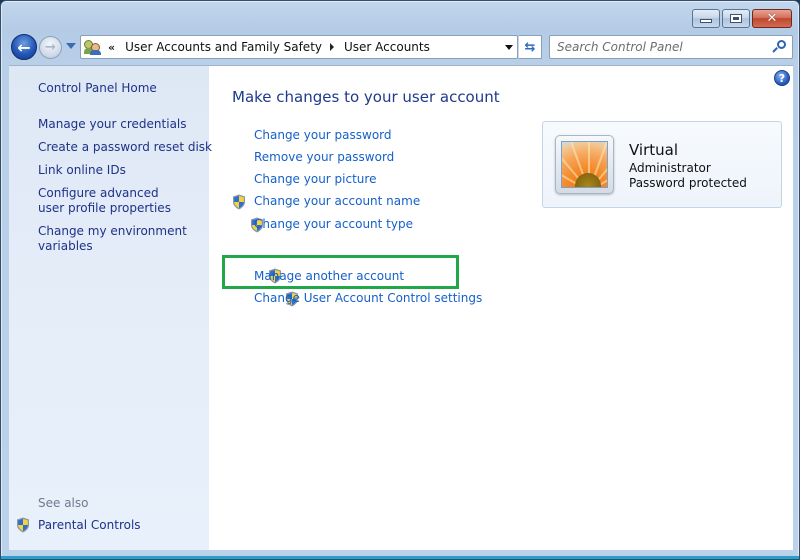 The image size is (800, 560). I want to click on close-button: ✕, so click(772, 18).